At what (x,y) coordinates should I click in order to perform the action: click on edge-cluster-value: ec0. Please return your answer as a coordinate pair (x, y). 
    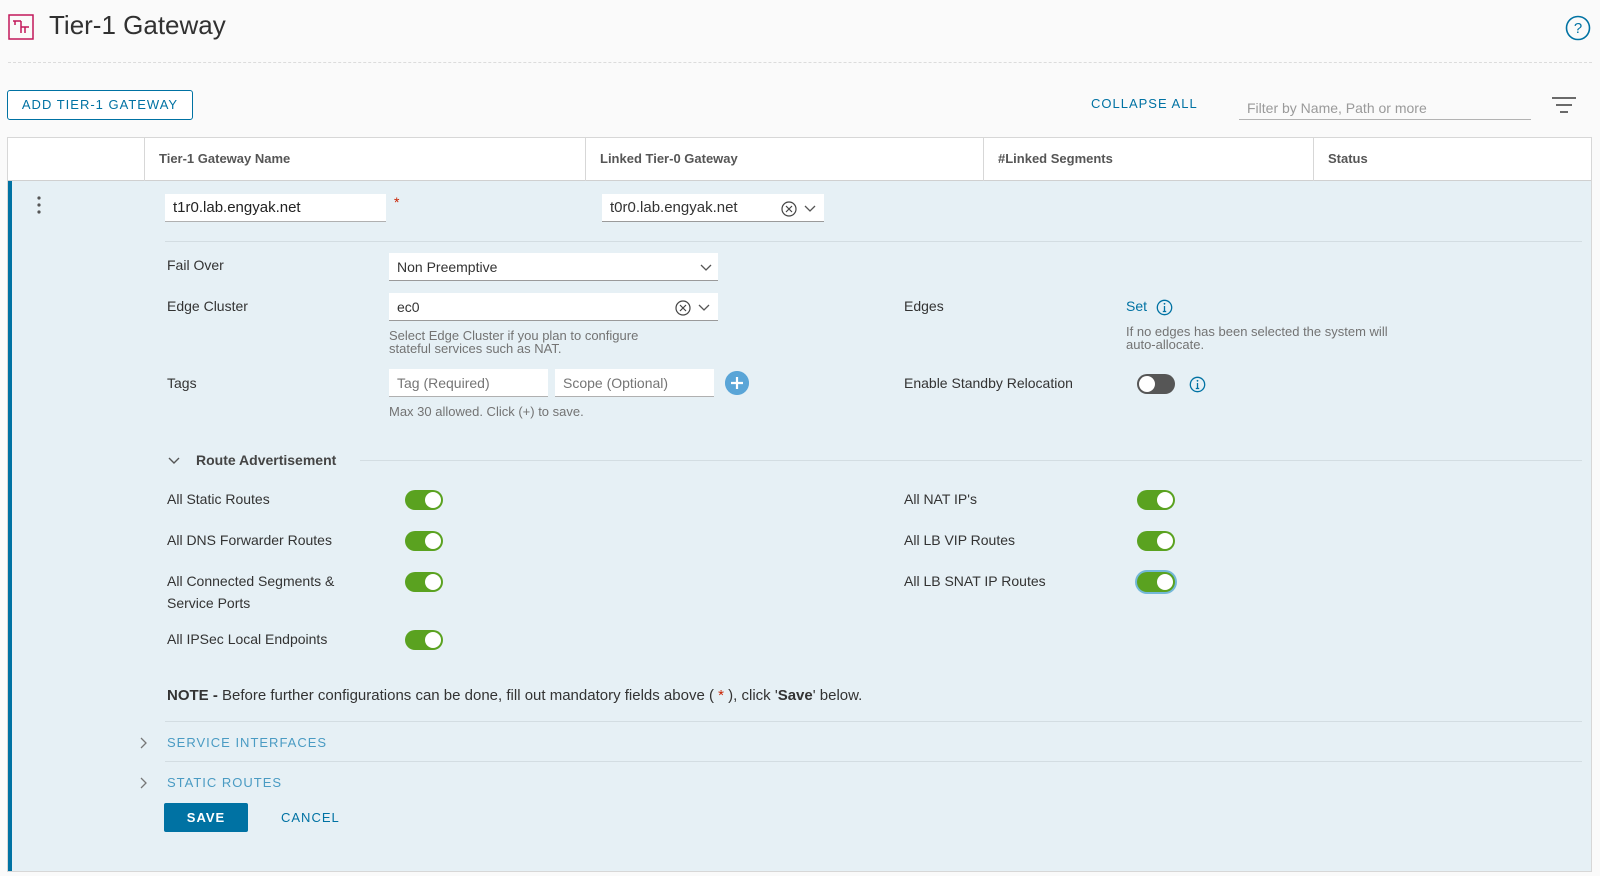
    Looking at the image, I should click on (408, 307).